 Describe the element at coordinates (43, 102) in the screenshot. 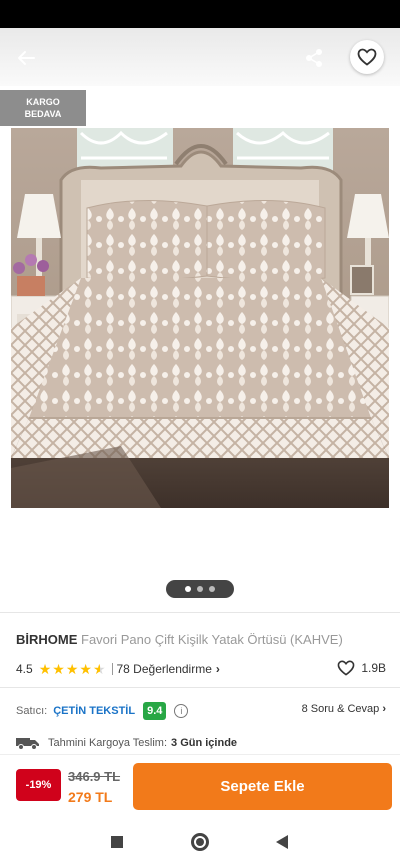

I see `badge-line-1: KARGO` at that location.